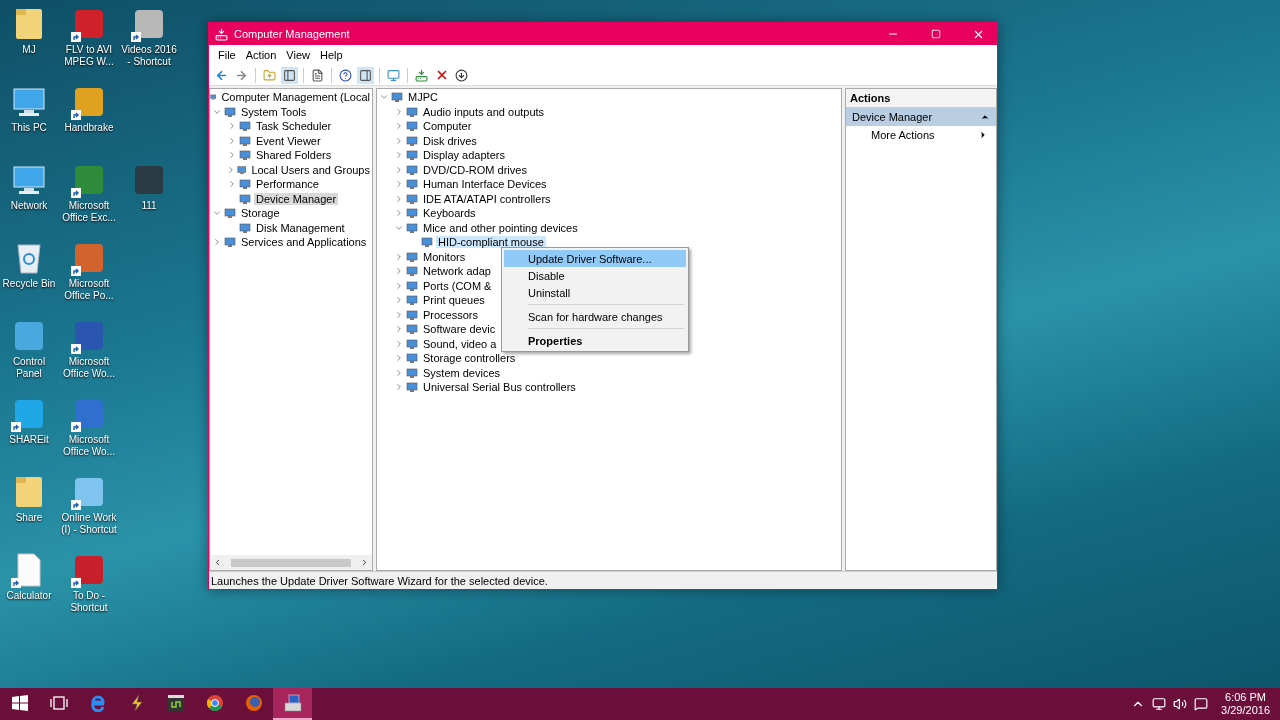  What do you see at coordinates (462, 372) in the screenshot?
I see `tree-item: System devices` at bounding box center [462, 372].